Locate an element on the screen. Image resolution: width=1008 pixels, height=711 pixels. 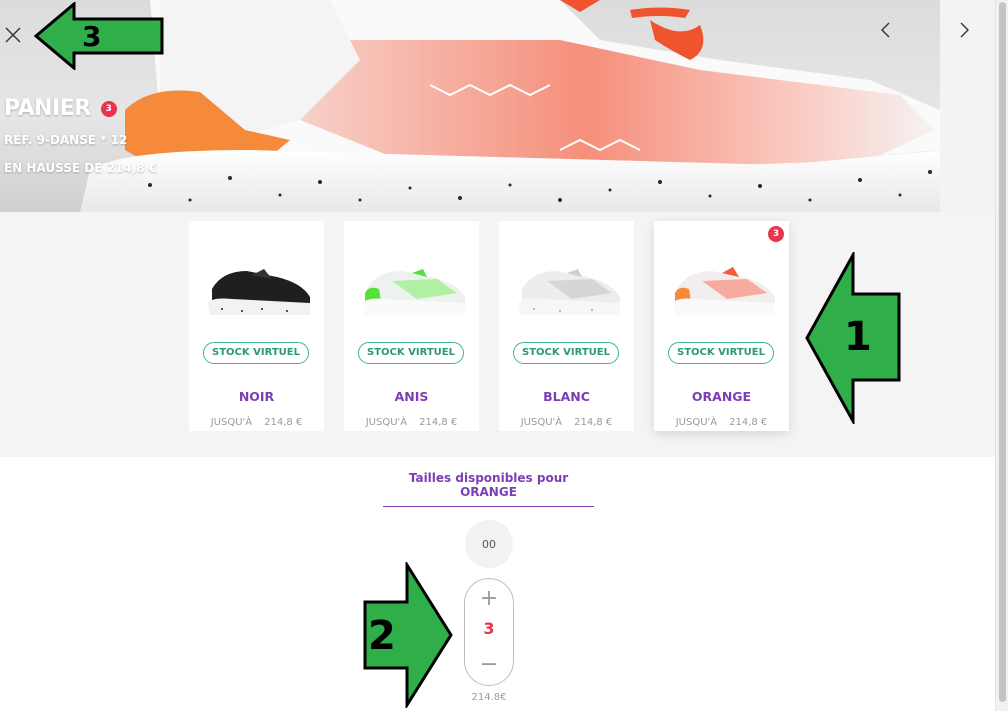
annotation-label: 2 is located at coordinates (382, 636).